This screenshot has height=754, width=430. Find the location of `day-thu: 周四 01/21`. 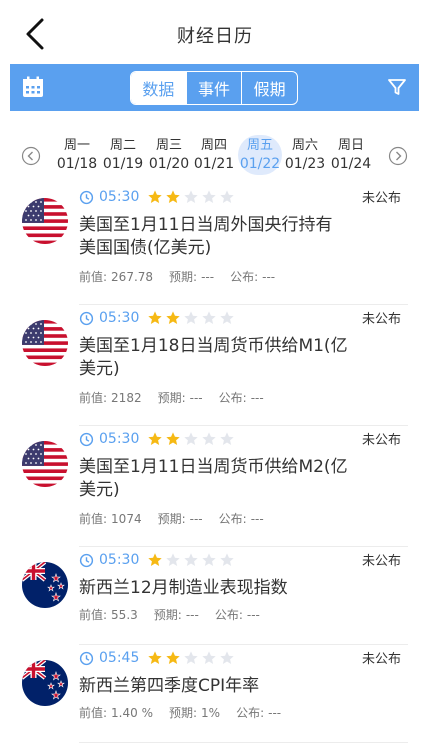

day-thu: 周四 01/21 is located at coordinates (214, 155).